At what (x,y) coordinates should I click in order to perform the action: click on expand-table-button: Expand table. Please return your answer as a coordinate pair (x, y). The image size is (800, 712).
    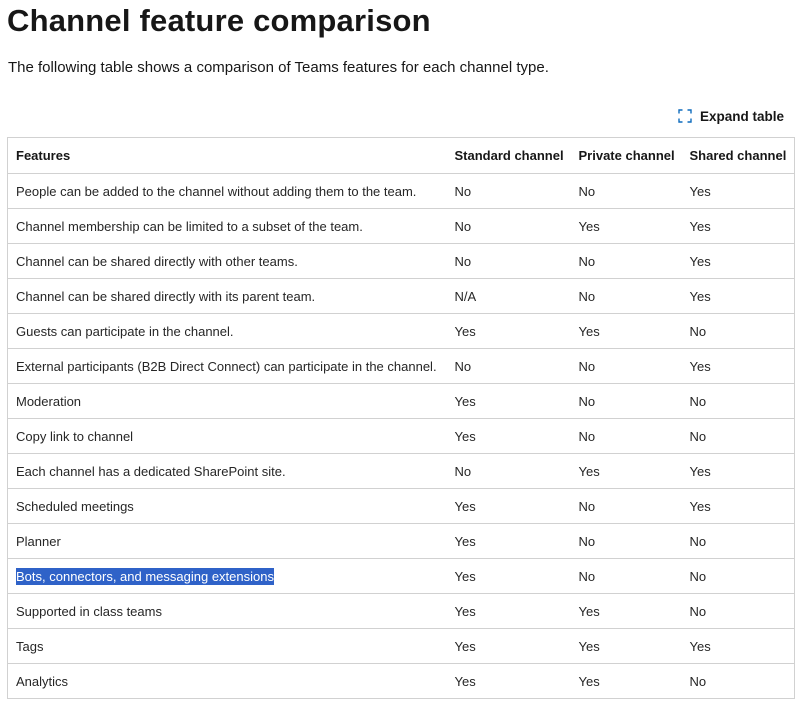
    Looking at the image, I should click on (731, 116).